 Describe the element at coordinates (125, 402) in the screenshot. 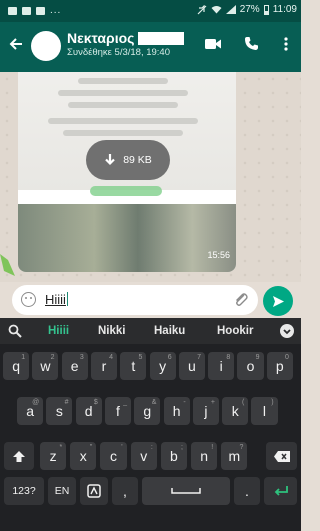

I see `key-hint: _` at that location.